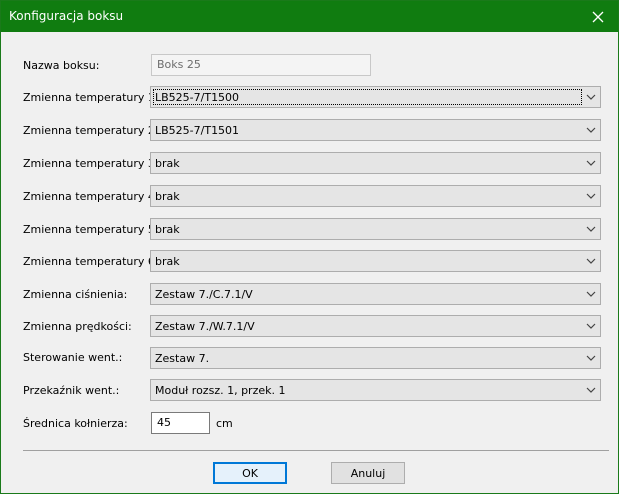  I want to click on temp-var-1-label: Zmienna temperatury 1:, so click(91, 97).